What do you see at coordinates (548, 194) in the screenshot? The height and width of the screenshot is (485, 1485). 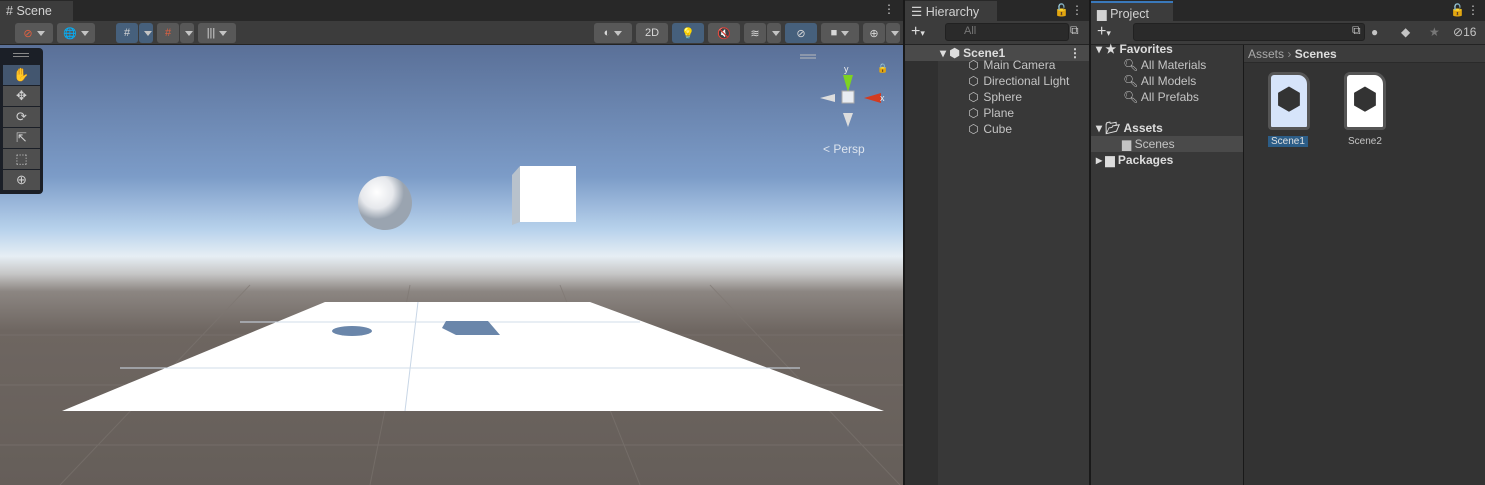 I see `cube` at bounding box center [548, 194].